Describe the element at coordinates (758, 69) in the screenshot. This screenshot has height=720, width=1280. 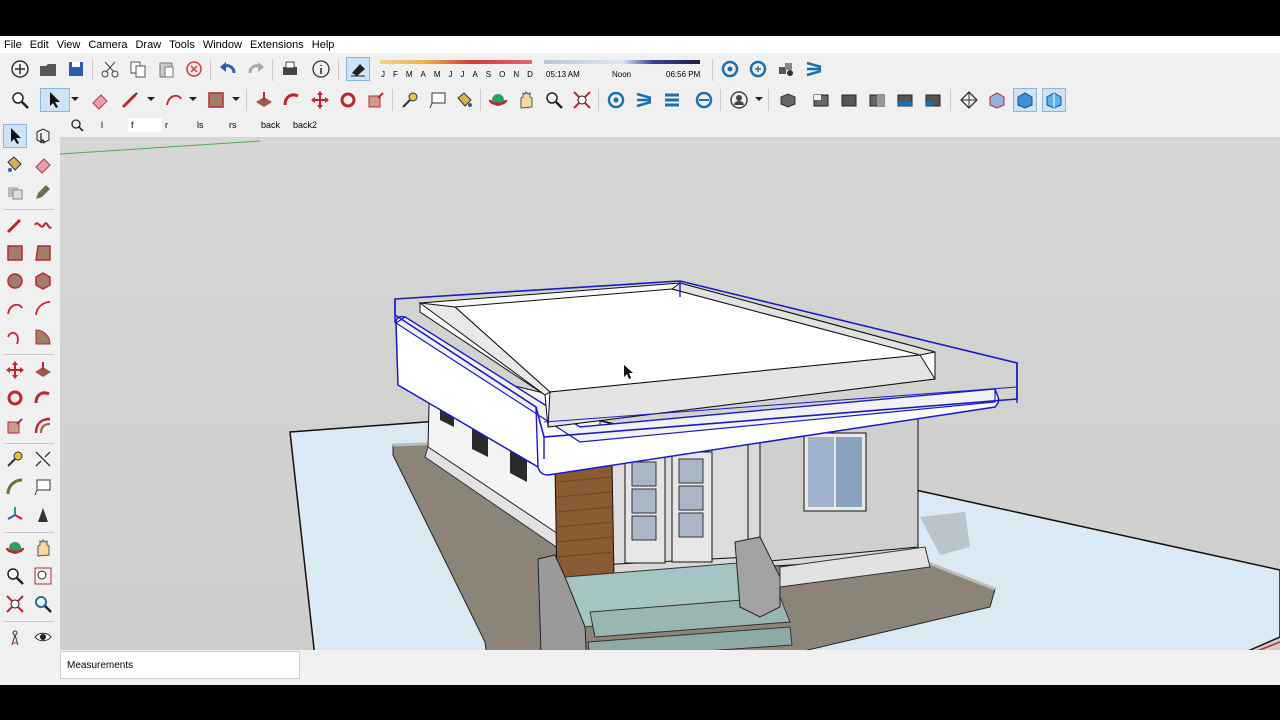
I see `warehouse-share-icon` at that location.